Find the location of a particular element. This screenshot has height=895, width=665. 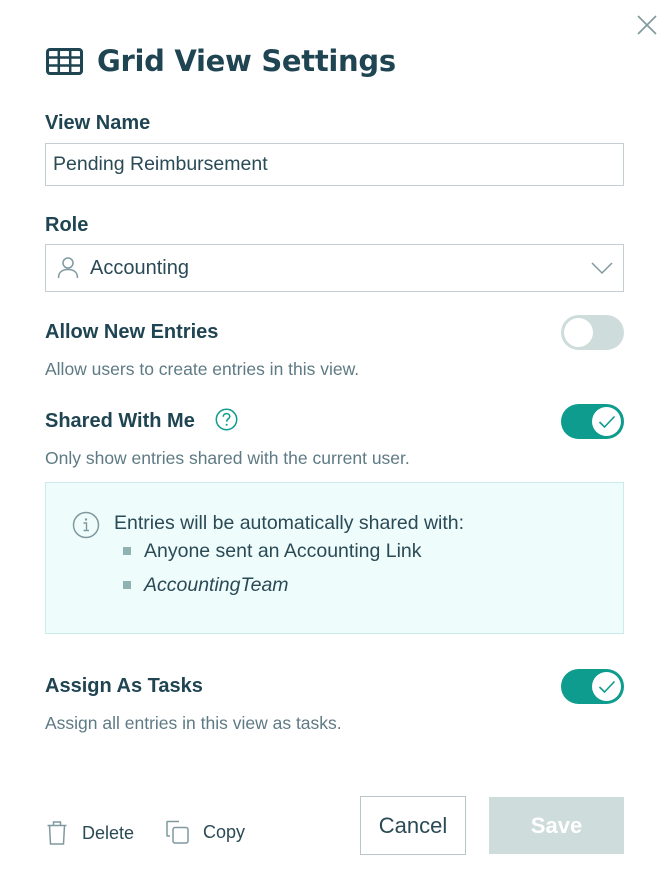

chevron-down-icon is located at coordinates (602, 268).